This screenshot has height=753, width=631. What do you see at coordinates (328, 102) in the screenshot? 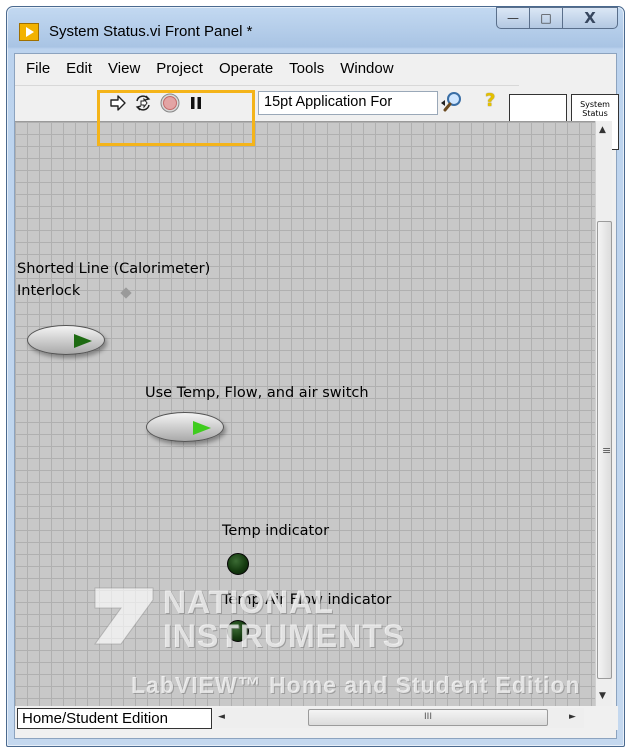
I see `font-select-value: 15pt Application For` at bounding box center [328, 102].